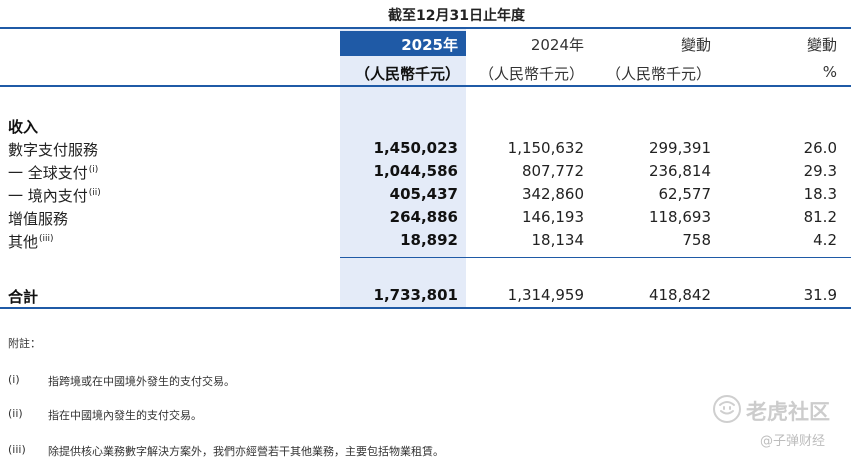 The height and width of the screenshot is (459, 851). I want to click on col-header-change: 變動, so click(695, 45).